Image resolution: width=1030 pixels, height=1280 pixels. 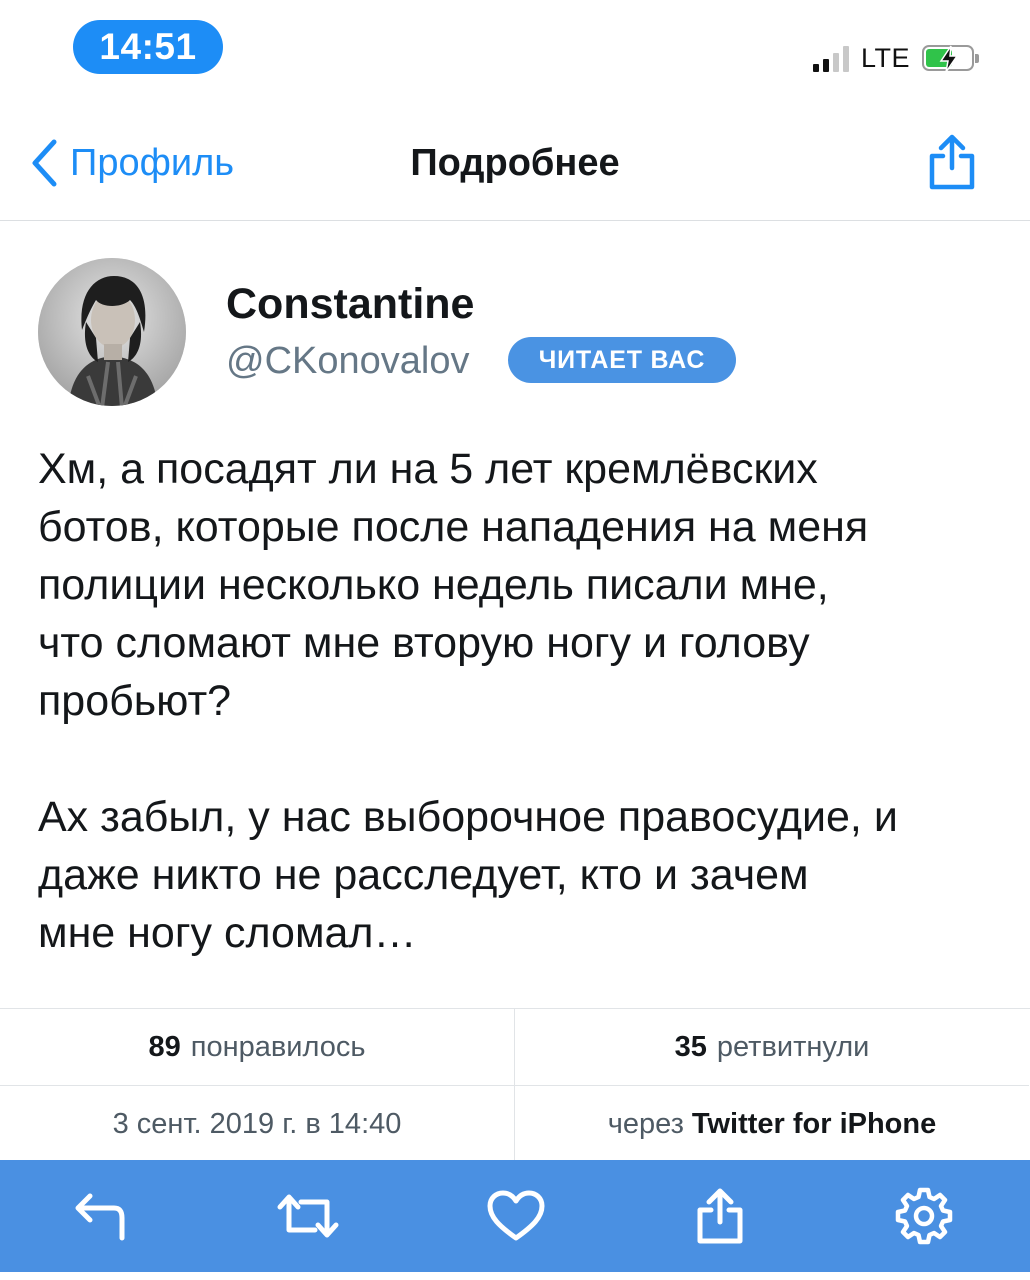 I want to click on likes-count-button: 89 понравилось, so click(x=257, y=1047).